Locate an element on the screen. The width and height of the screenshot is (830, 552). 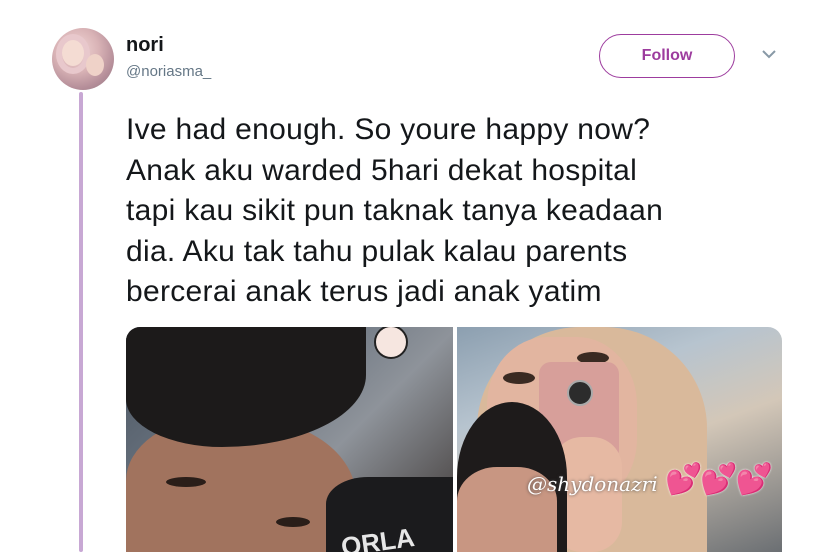
avatar-face-child is located at coordinates (95, 65).